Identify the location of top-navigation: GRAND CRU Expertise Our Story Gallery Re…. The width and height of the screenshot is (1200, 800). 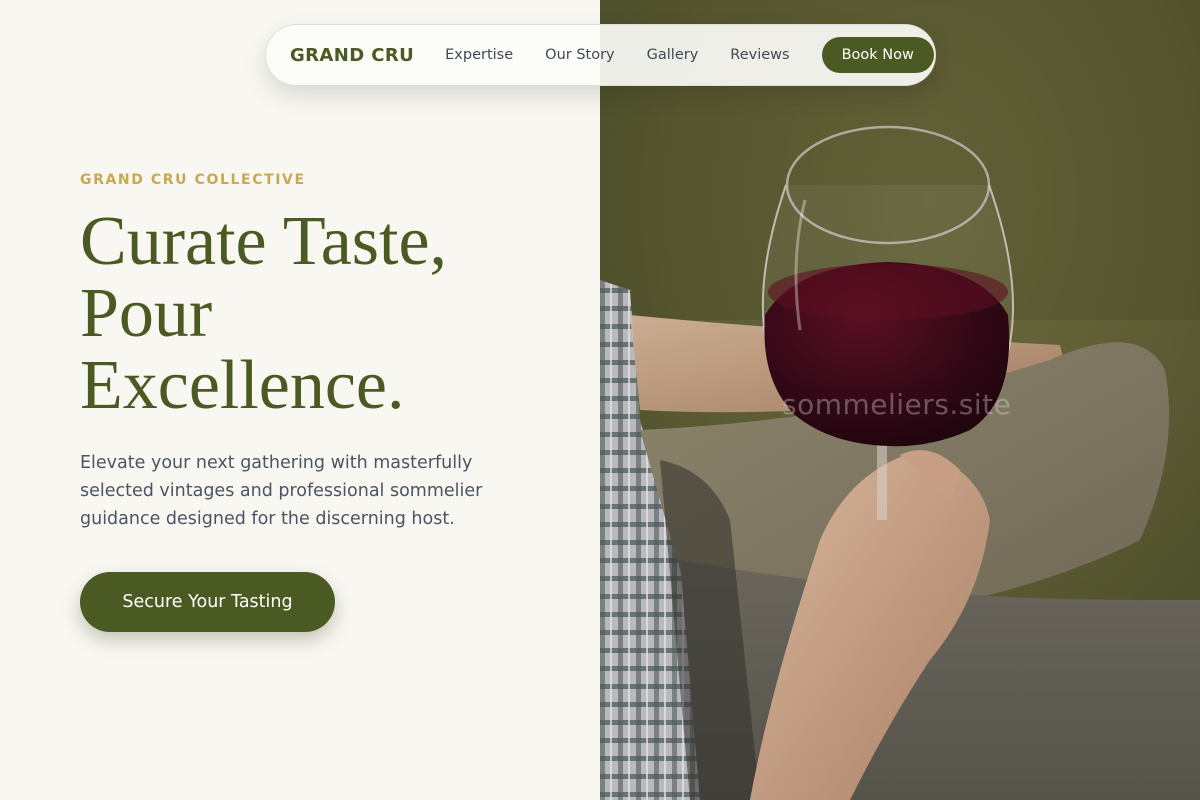
(600, 55).